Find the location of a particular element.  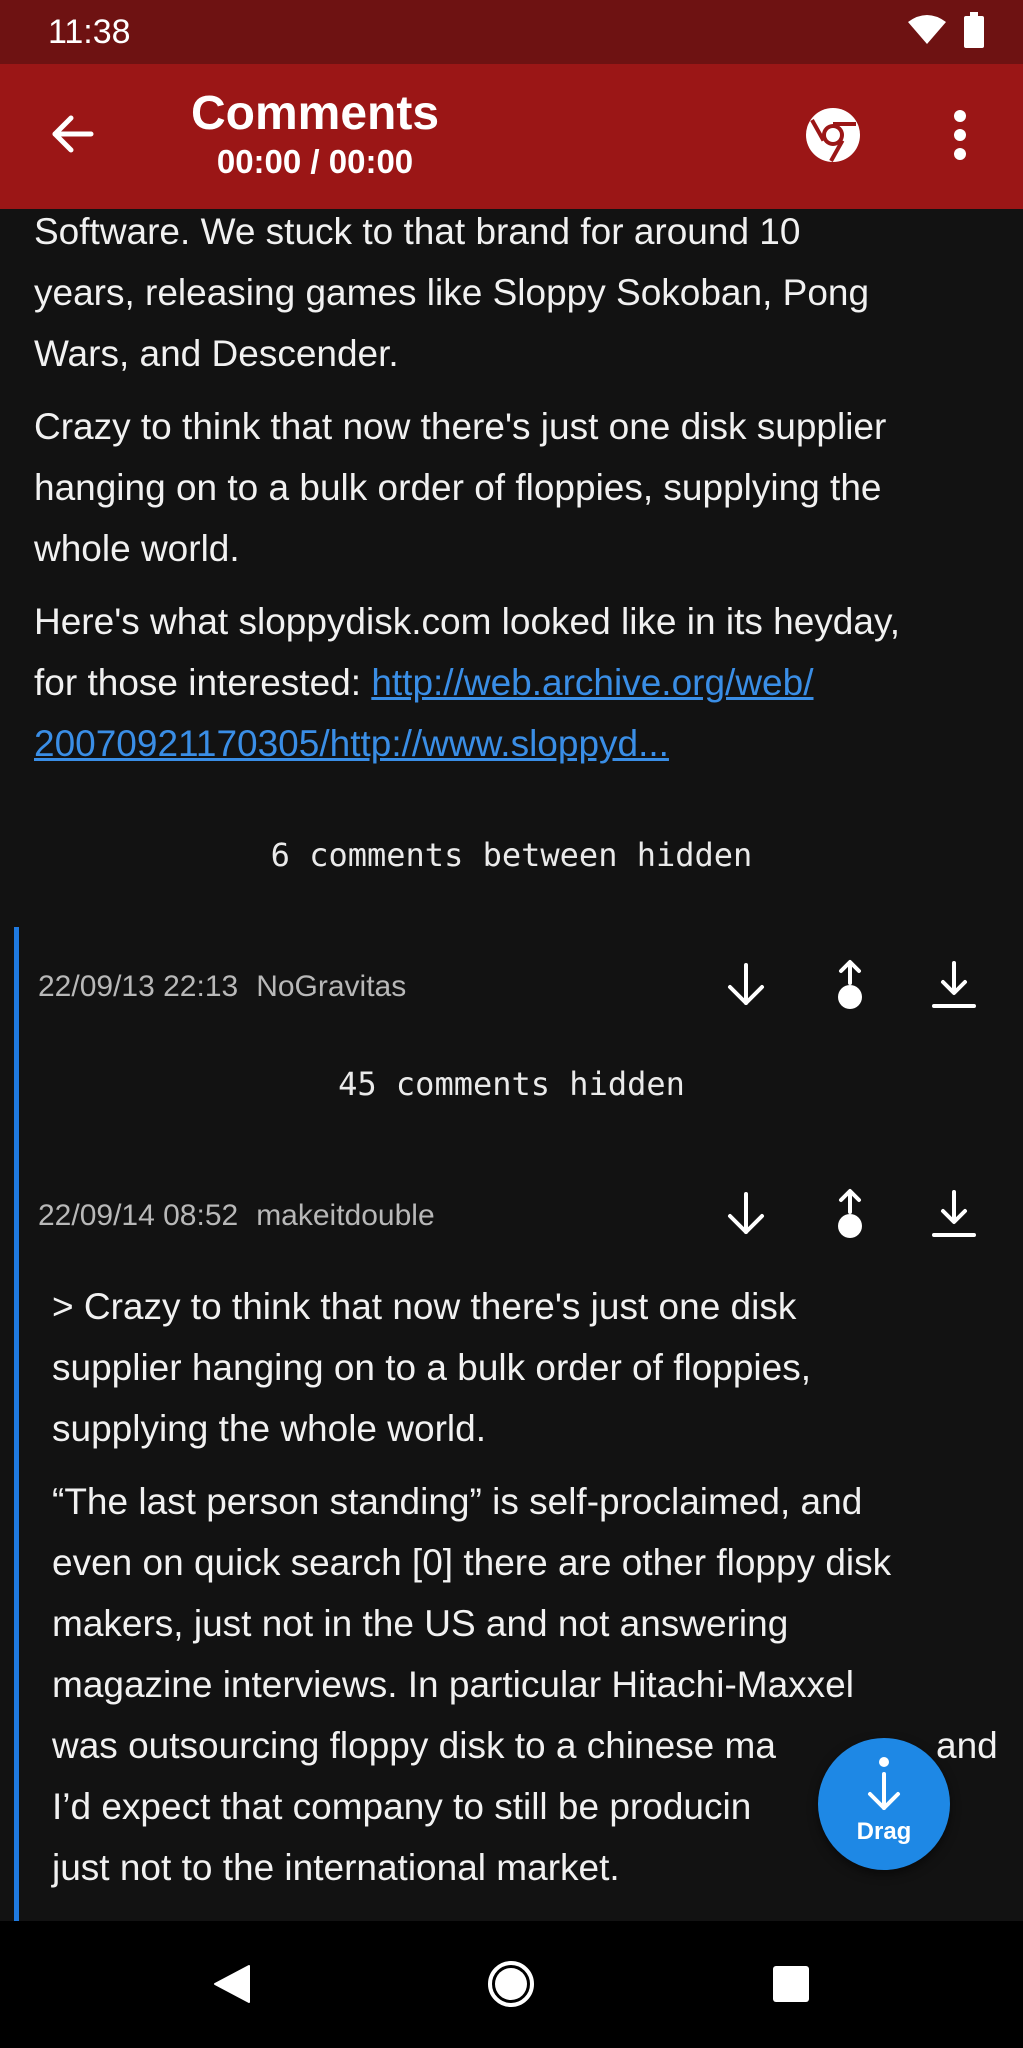

chrome-icon is located at coordinates (833, 137).